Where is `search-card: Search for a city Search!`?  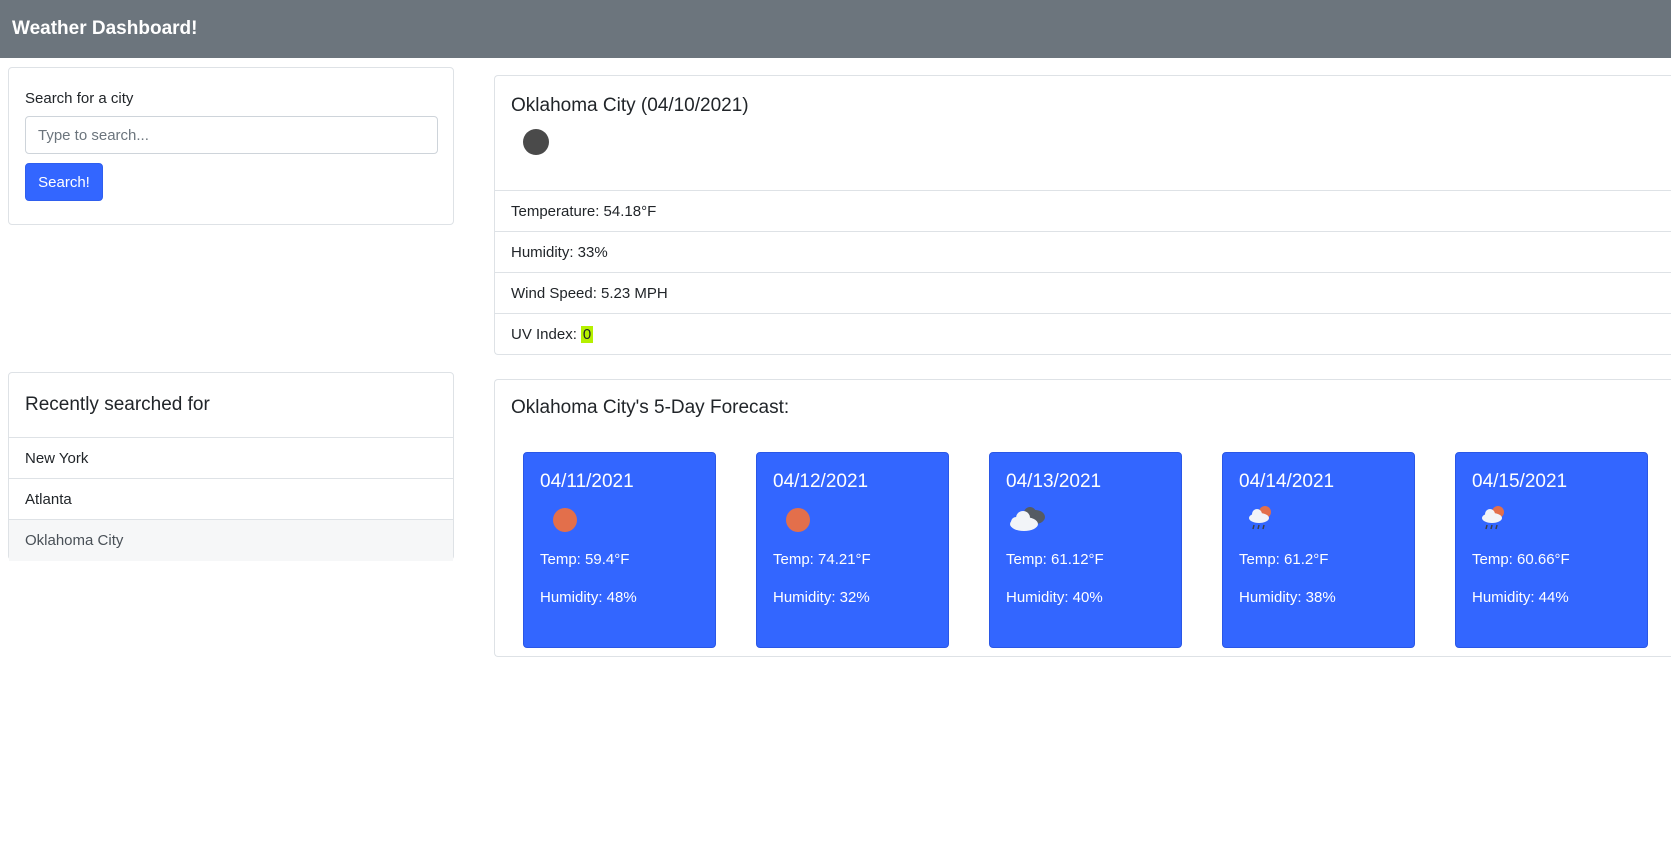 search-card: Search for a city Search! is located at coordinates (231, 146).